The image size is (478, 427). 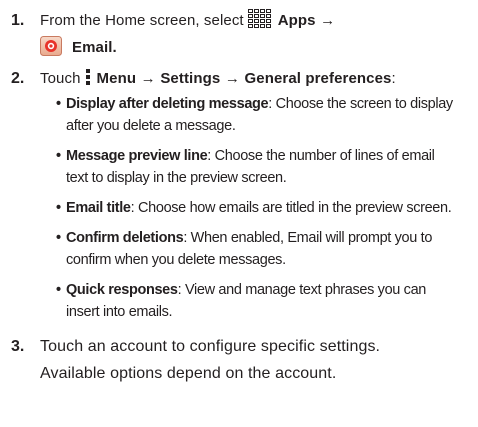 What do you see at coordinates (142, 20) in the screenshot?
I see `step-1-prefix: From the Home screen, select` at bounding box center [142, 20].